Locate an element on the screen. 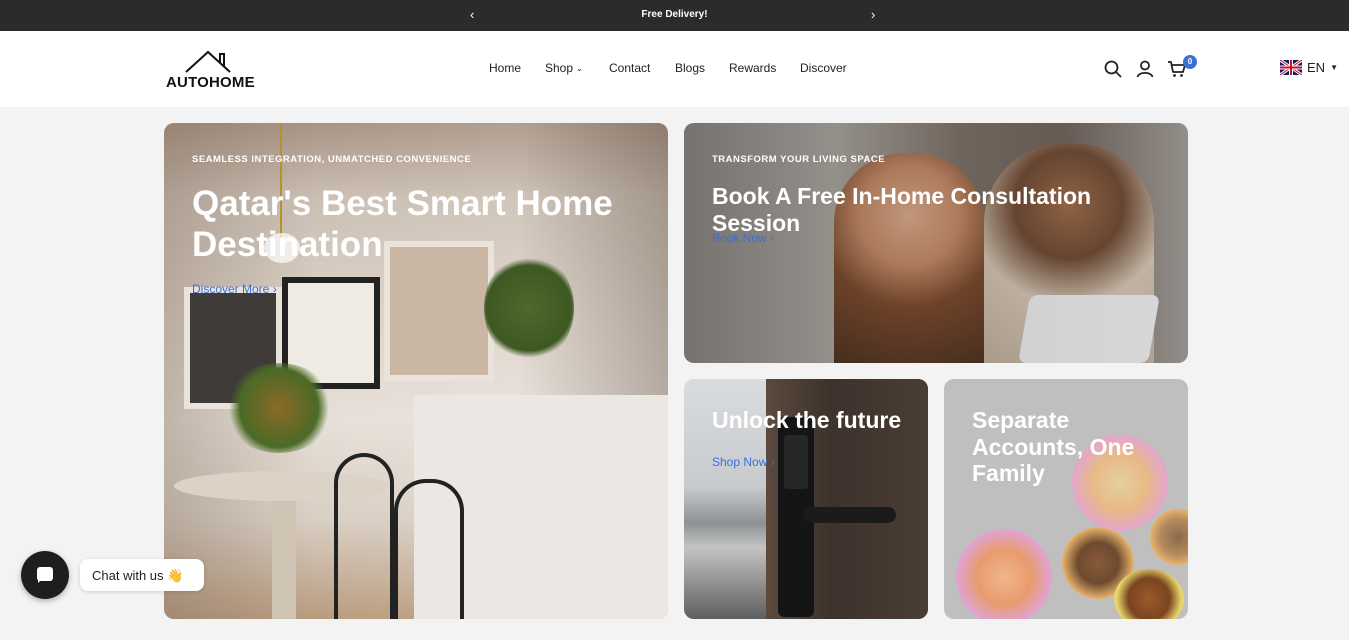  chat-bubble-tail is located at coordinates (40, 581).